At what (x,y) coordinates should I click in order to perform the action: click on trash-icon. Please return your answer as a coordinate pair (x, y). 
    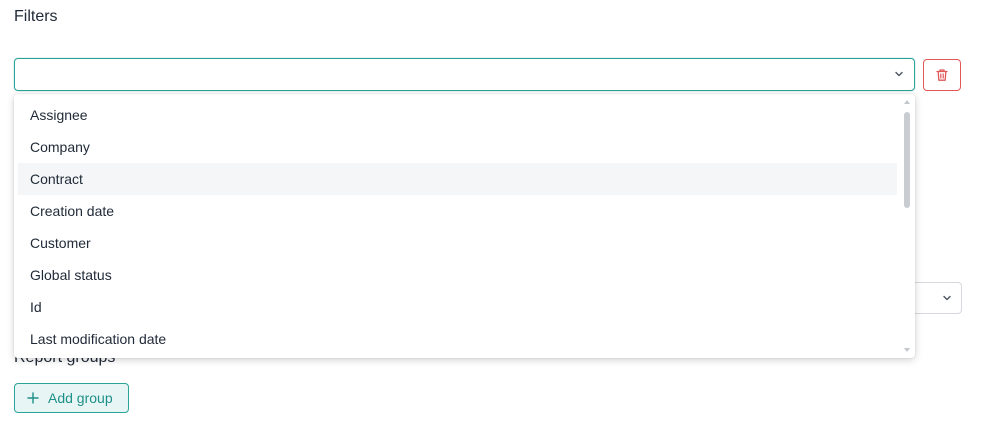
    Looking at the image, I should click on (942, 75).